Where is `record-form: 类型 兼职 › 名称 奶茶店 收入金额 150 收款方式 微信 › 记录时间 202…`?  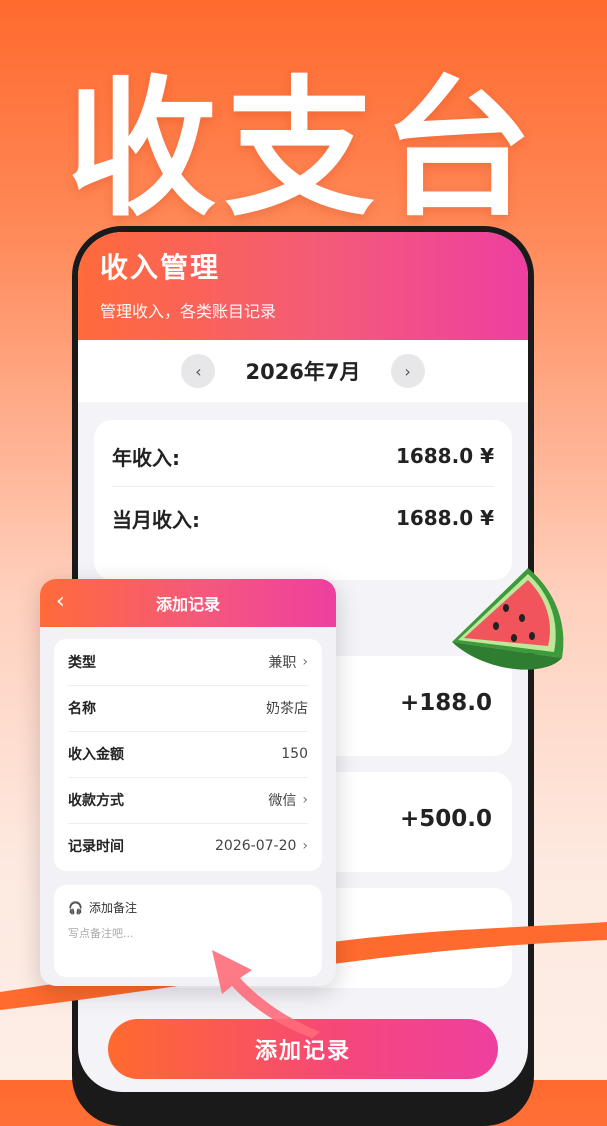
record-form: 类型 兼职 › 名称 奶茶店 收入金额 150 收款方式 微信 › 记录时间 202… is located at coordinates (188, 755).